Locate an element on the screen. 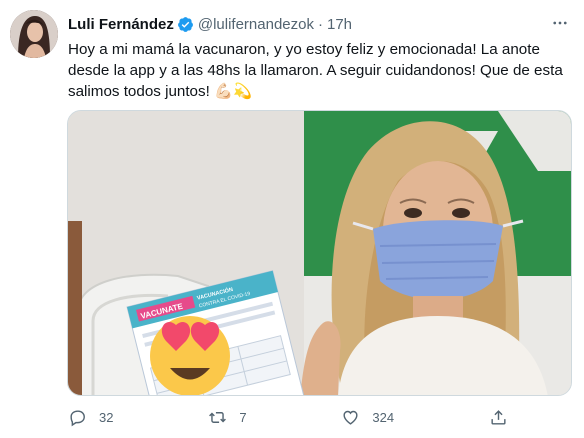 The image size is (584, 438). like-count: 324 is located at coordinates (383, 417).